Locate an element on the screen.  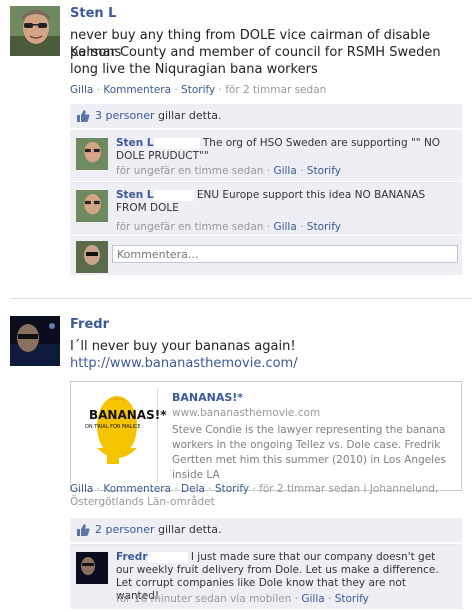
post-author: Fredr is located at coordinates (89, 324).